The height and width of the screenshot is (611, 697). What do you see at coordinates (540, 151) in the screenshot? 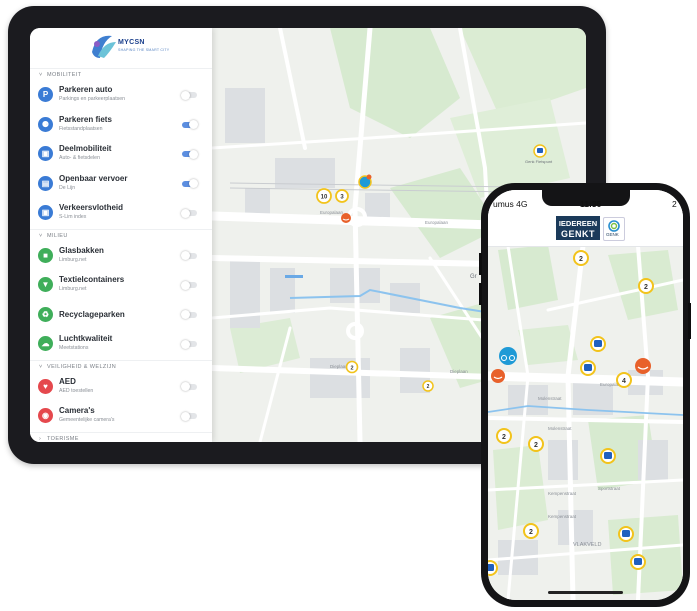
I see `bike-point-marker` at bounding box center [540, 151].